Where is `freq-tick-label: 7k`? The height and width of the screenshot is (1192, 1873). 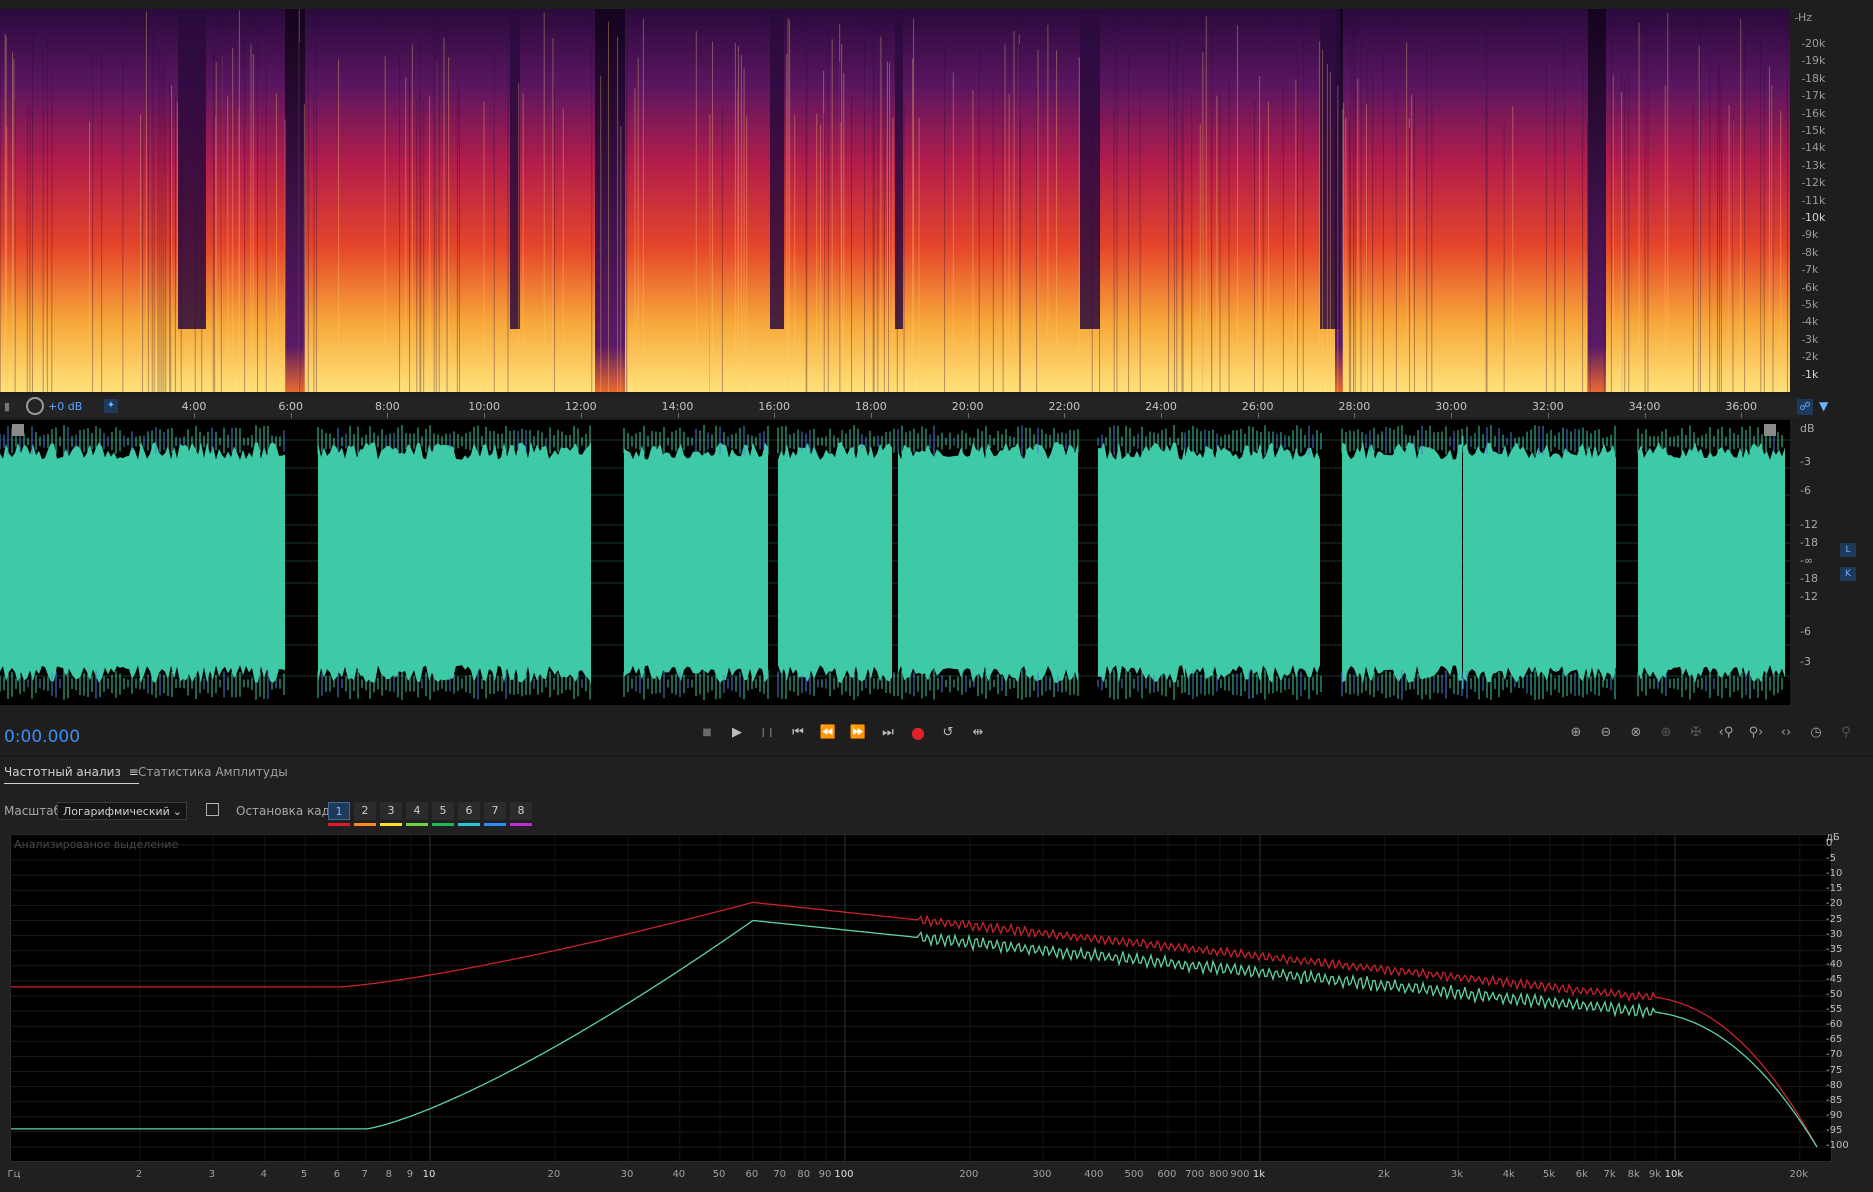
freq-tick-label: 7k is located at coordinates (1609, 1174).